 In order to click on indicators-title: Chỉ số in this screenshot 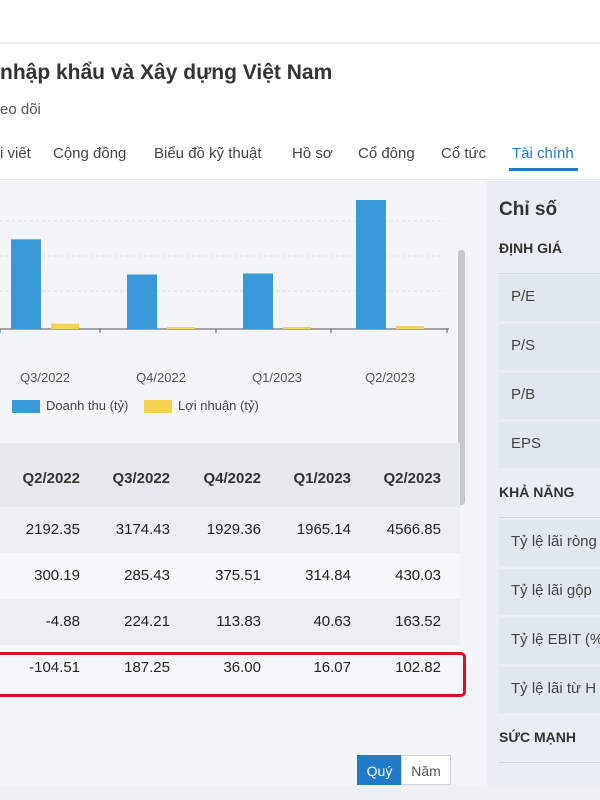, I will do `click(528, 209)`.